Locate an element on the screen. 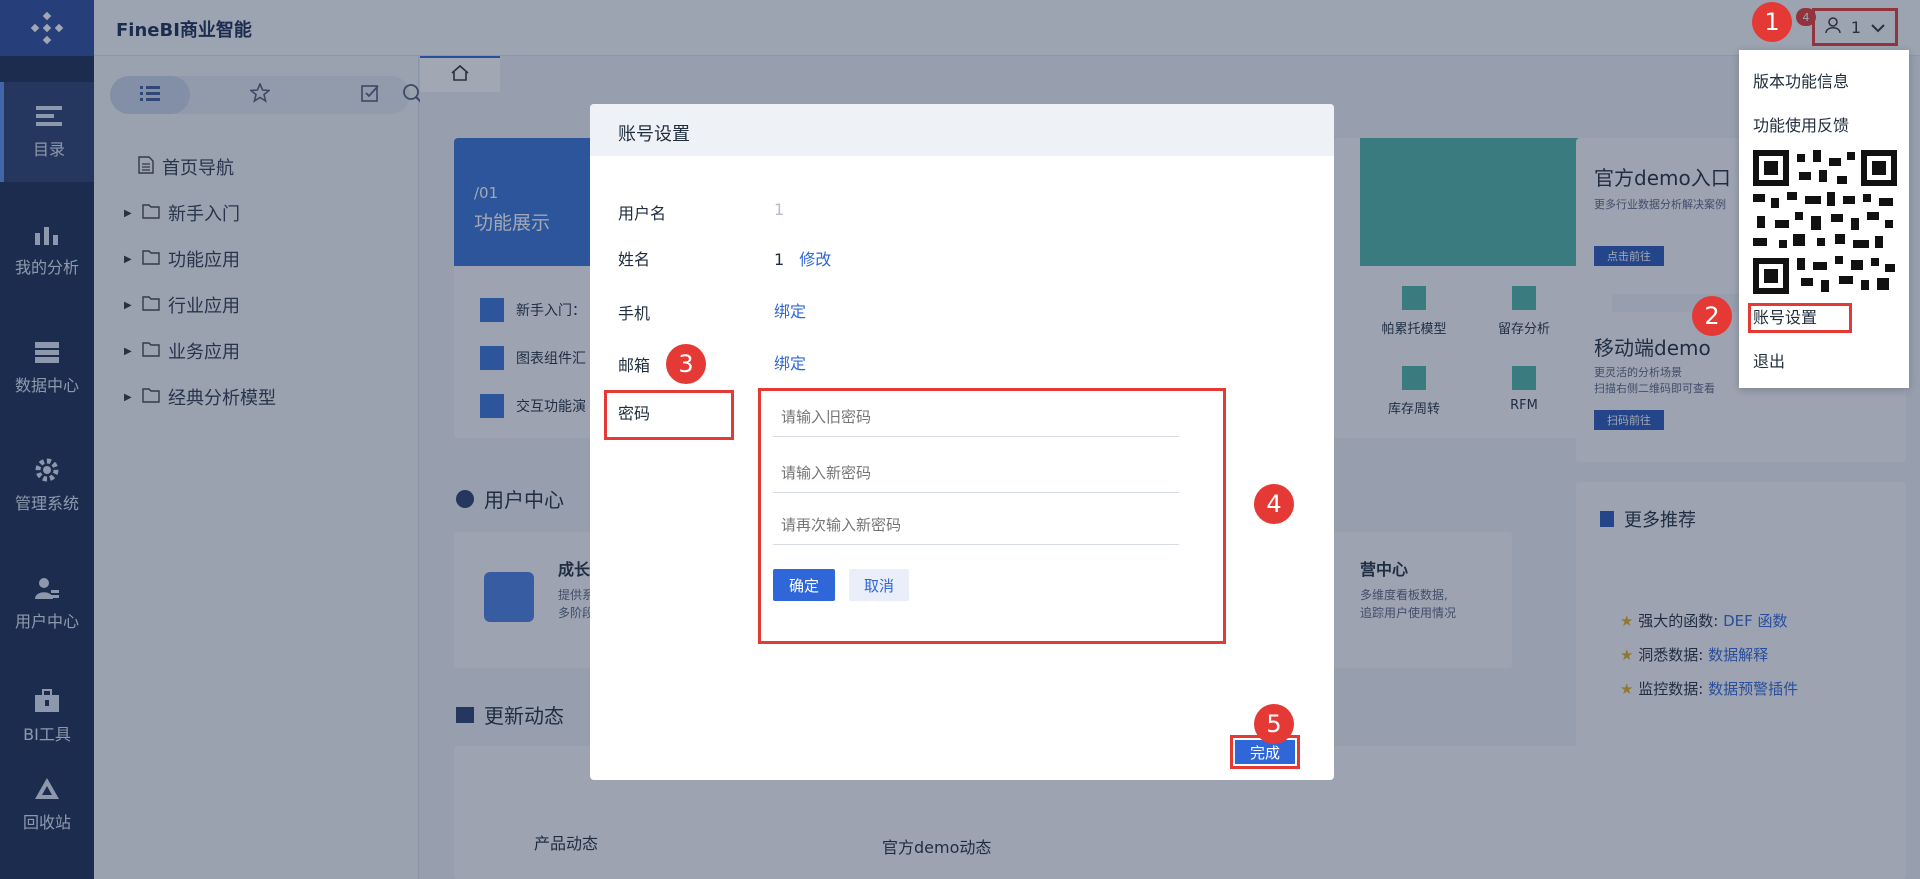  email-label: 邮箱 is located at coordinates (634, 365).